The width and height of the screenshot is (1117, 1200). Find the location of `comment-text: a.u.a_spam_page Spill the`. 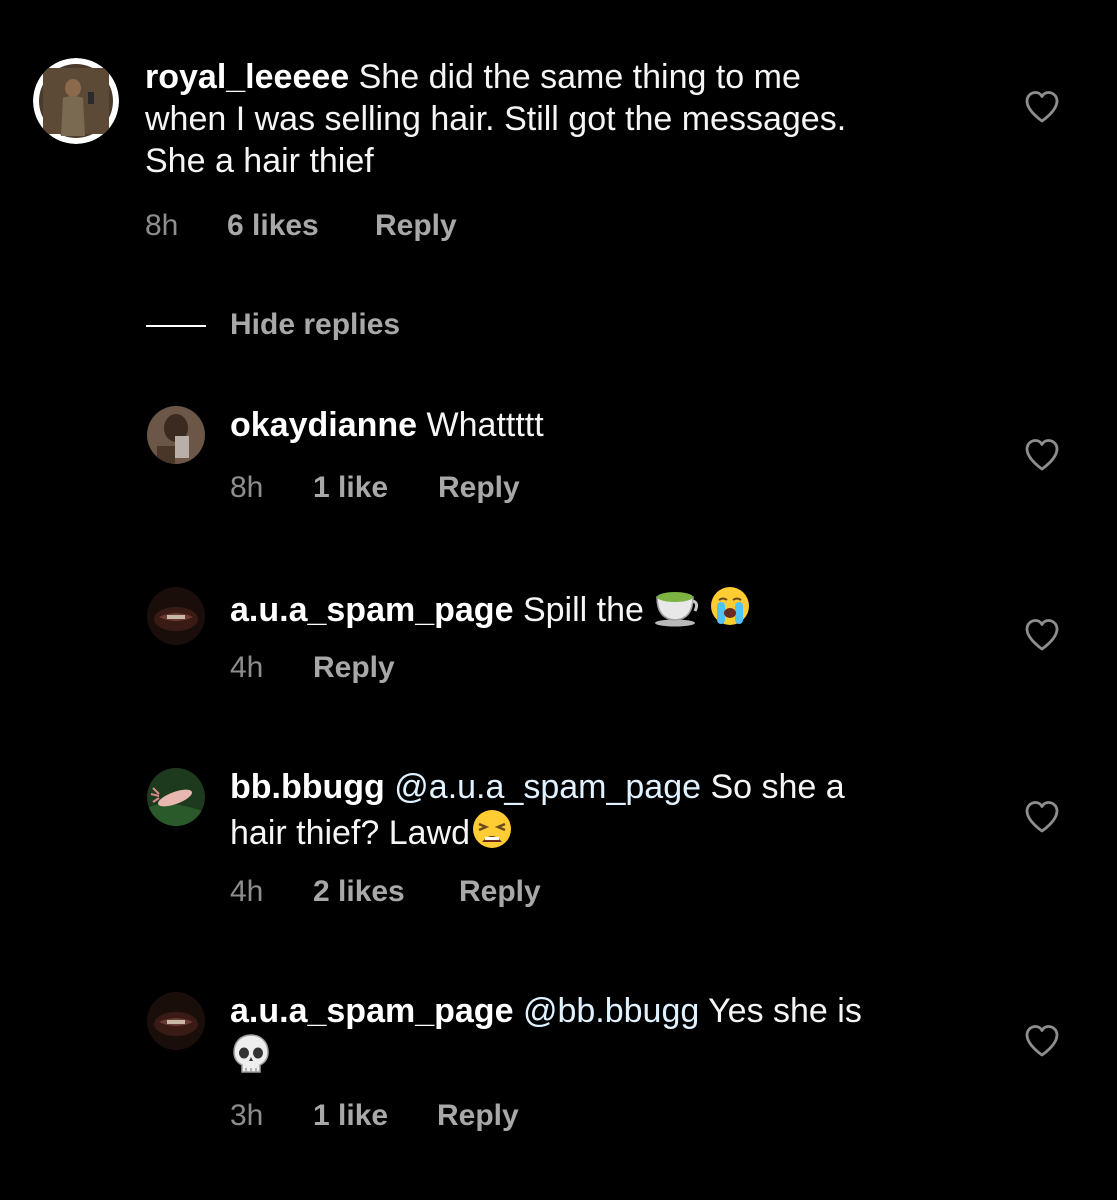

comment-text: a.u.a_spam_page Spill the is located at coordinates (610, 608).